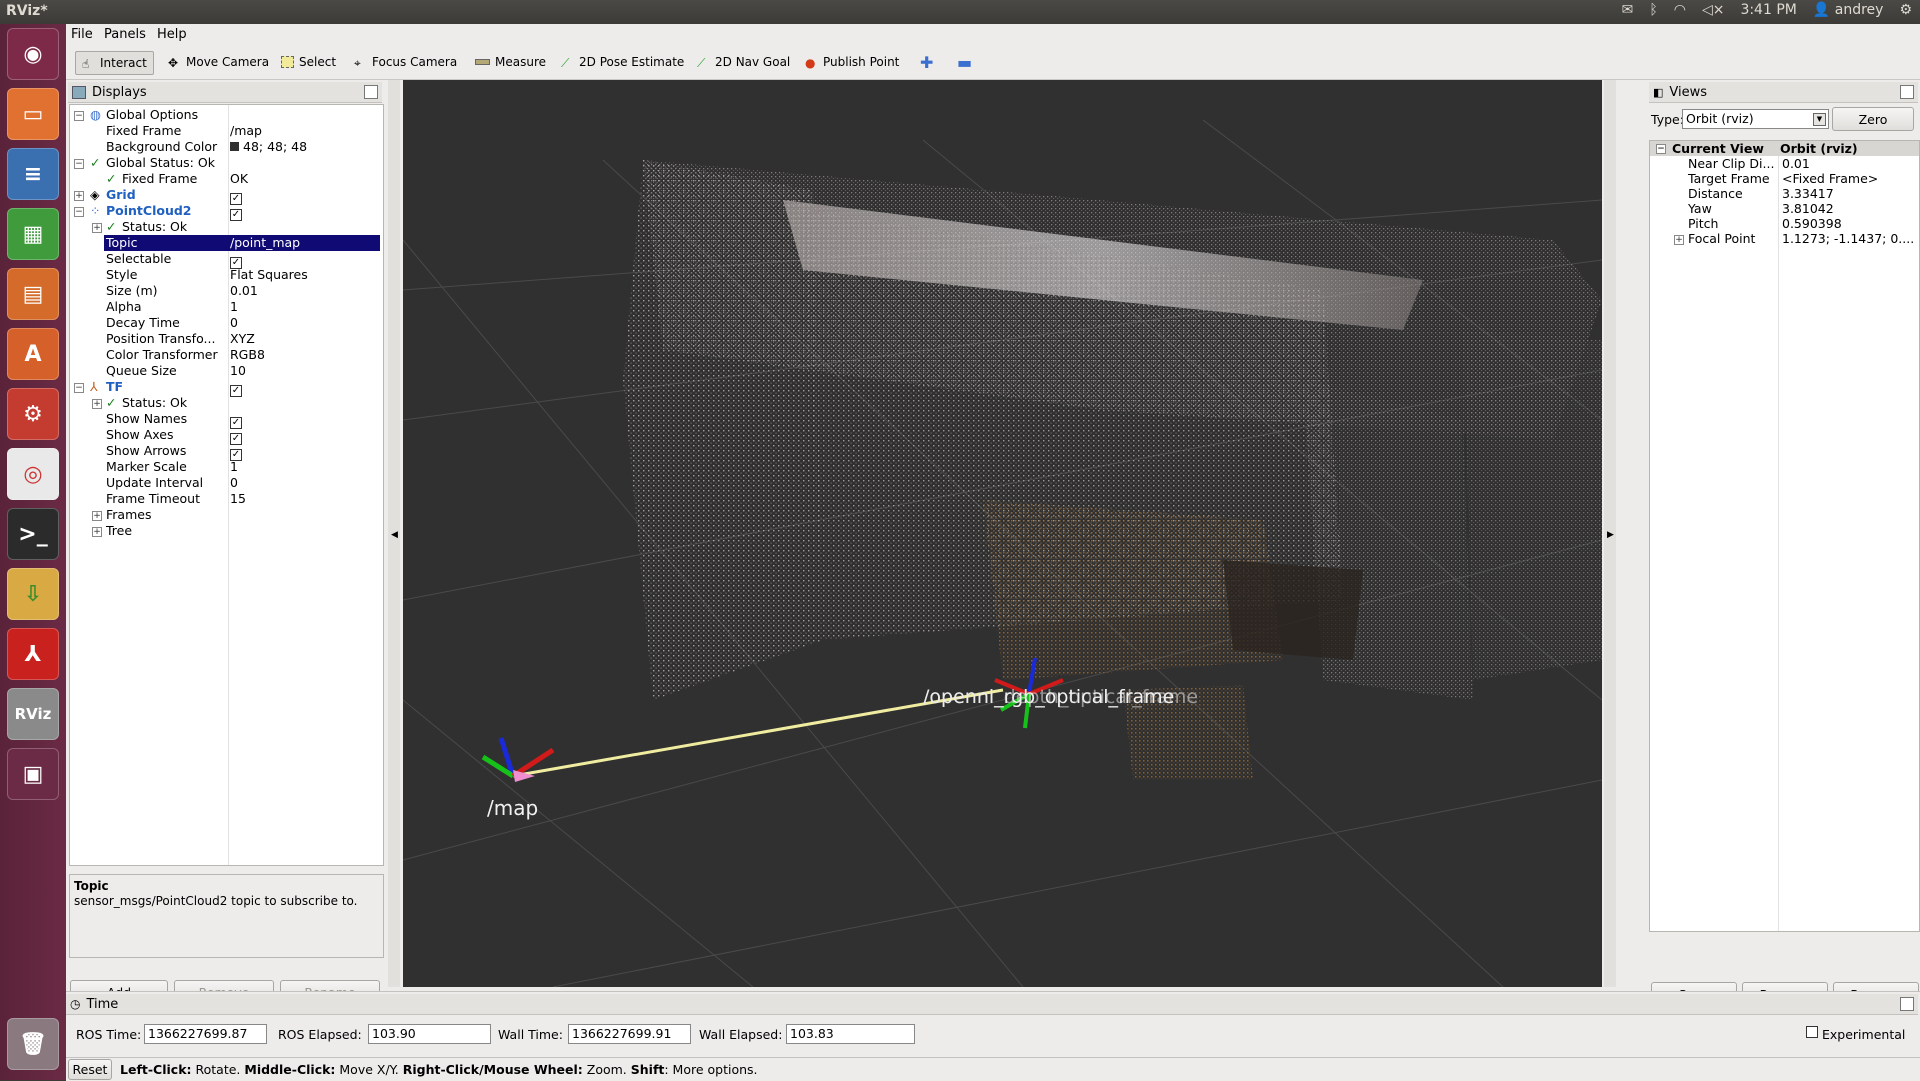  I want to click on row-queue-size: Queue Size 10, so click(226, 371).